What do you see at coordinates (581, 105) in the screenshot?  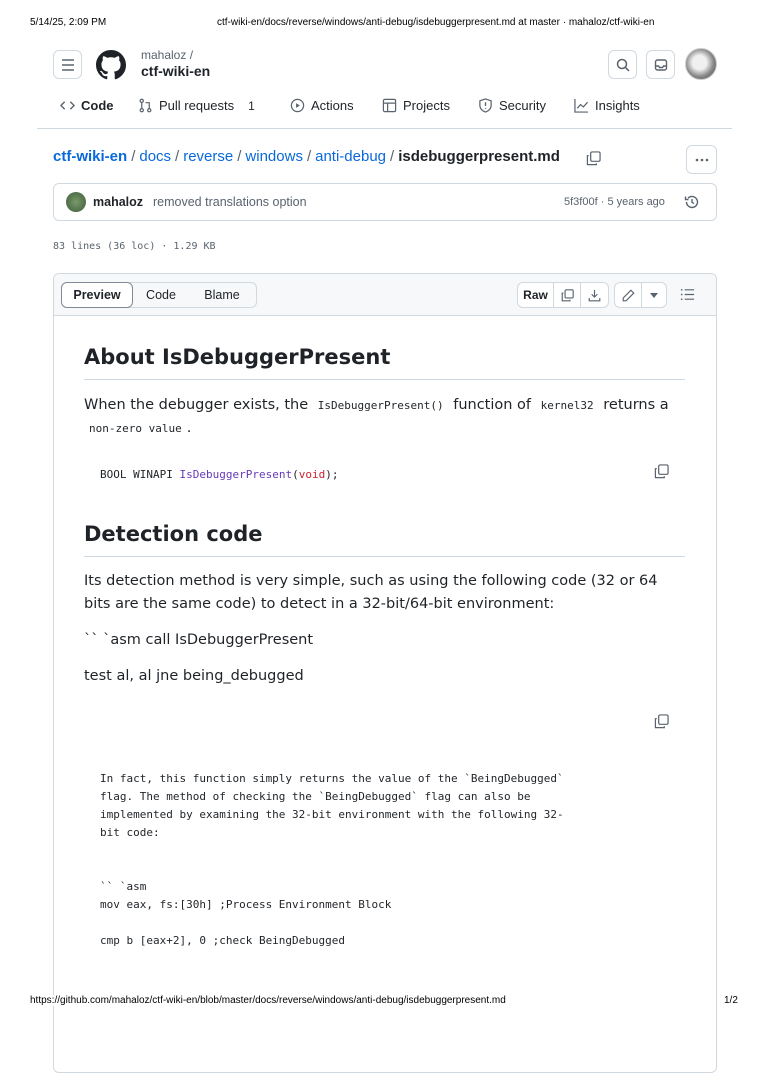 I see `graph-icon` at bounding box center [581, 105].